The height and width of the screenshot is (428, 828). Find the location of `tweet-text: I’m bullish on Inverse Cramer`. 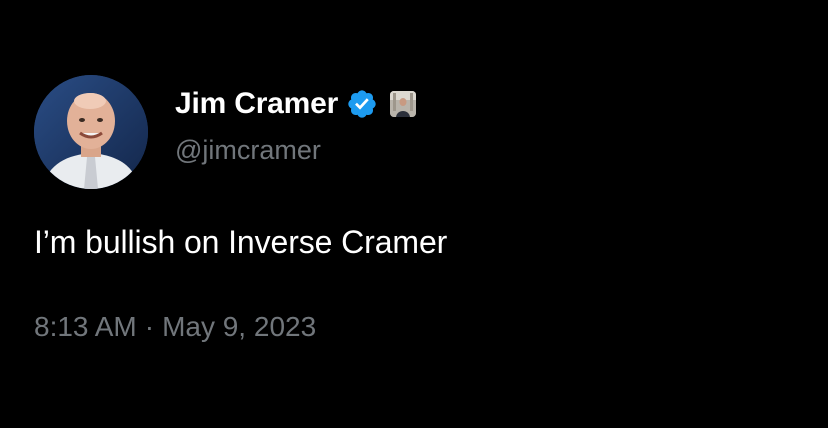

tweet-text: I’m bullish on Inverse Cramer is located at coordinates (241, 242).